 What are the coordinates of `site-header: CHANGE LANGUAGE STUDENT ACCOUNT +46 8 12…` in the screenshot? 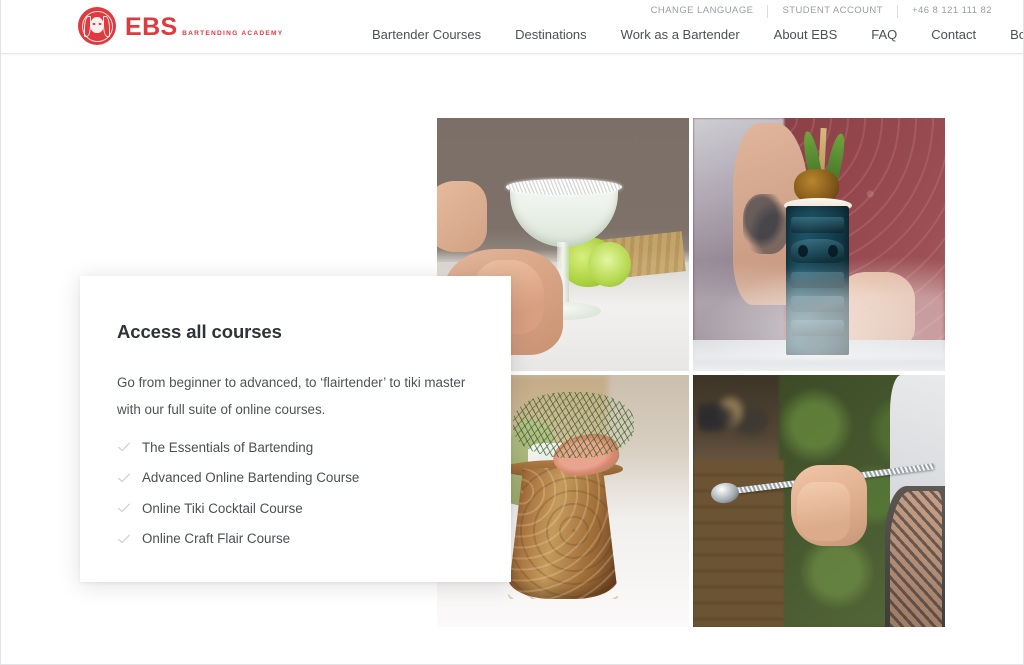 It's located at (512, 27).